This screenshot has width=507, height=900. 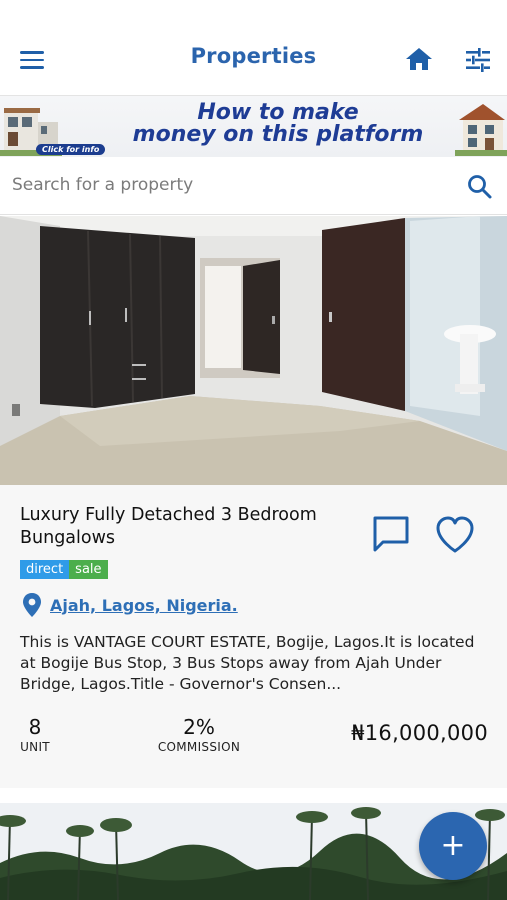 What do you see at coordinates (88, 569) in the screenshot?
I see `sale-tag: sale` at bounding box center [88, 569].